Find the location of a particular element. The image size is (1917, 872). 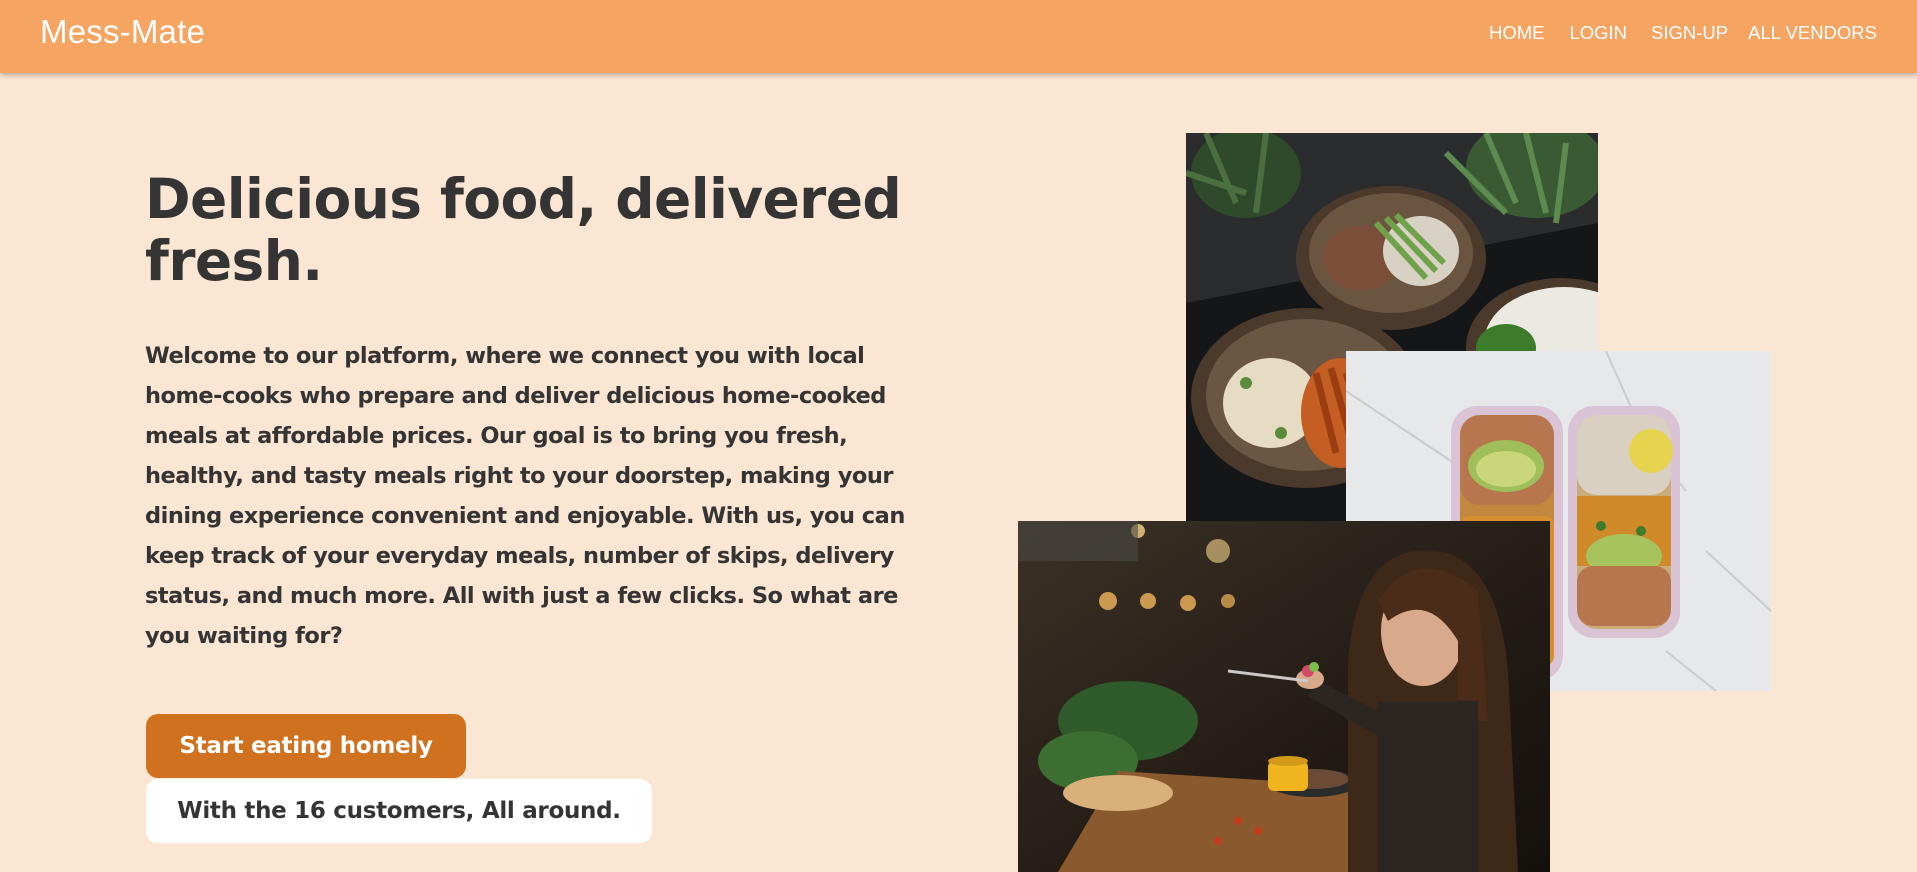

brand-logo: Mess-Mate is located at coordinates (122, 32).